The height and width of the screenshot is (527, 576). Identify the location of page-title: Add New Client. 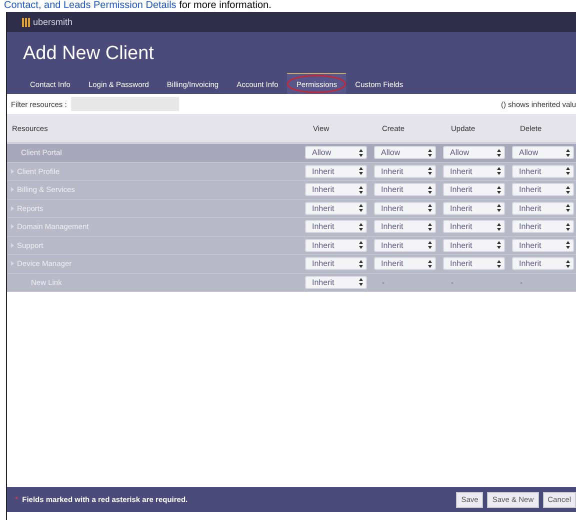
(88, 54).